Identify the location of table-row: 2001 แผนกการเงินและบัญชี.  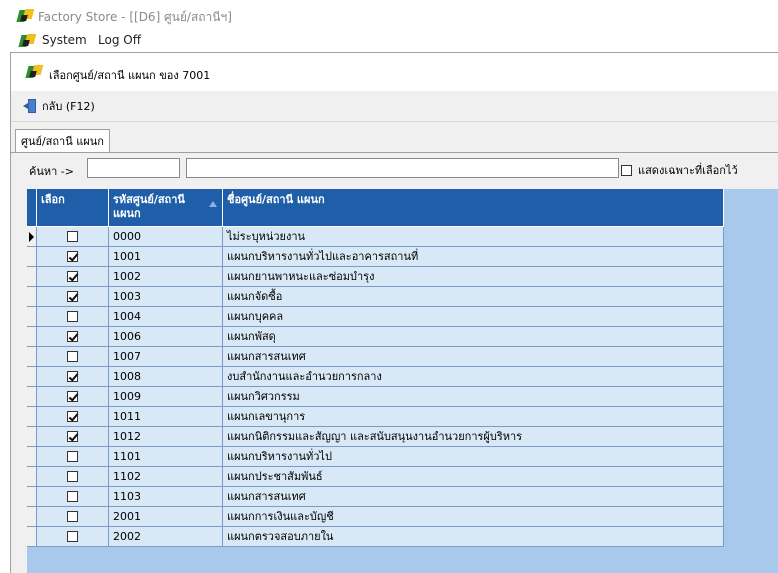
(375, 517).